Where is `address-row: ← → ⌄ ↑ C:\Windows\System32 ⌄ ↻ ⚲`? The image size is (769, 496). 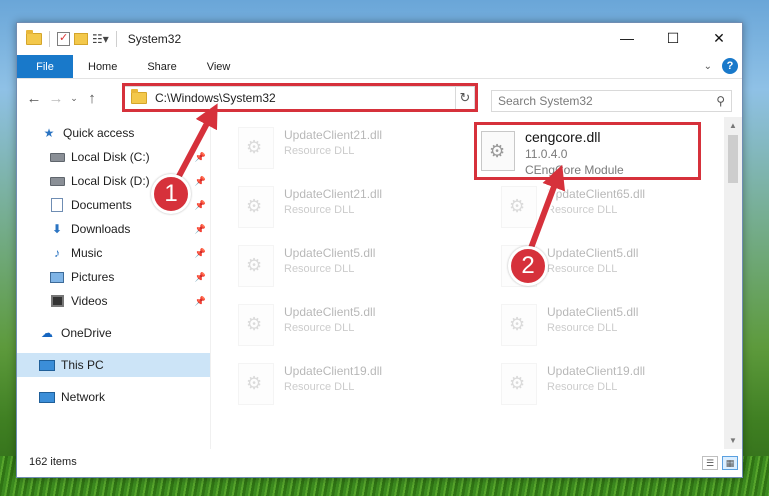 address-row: ← → ⌄ ↑ C:\Windows\System32 ⌄ ↻ ⚲ is located at coordinates (379, 98).